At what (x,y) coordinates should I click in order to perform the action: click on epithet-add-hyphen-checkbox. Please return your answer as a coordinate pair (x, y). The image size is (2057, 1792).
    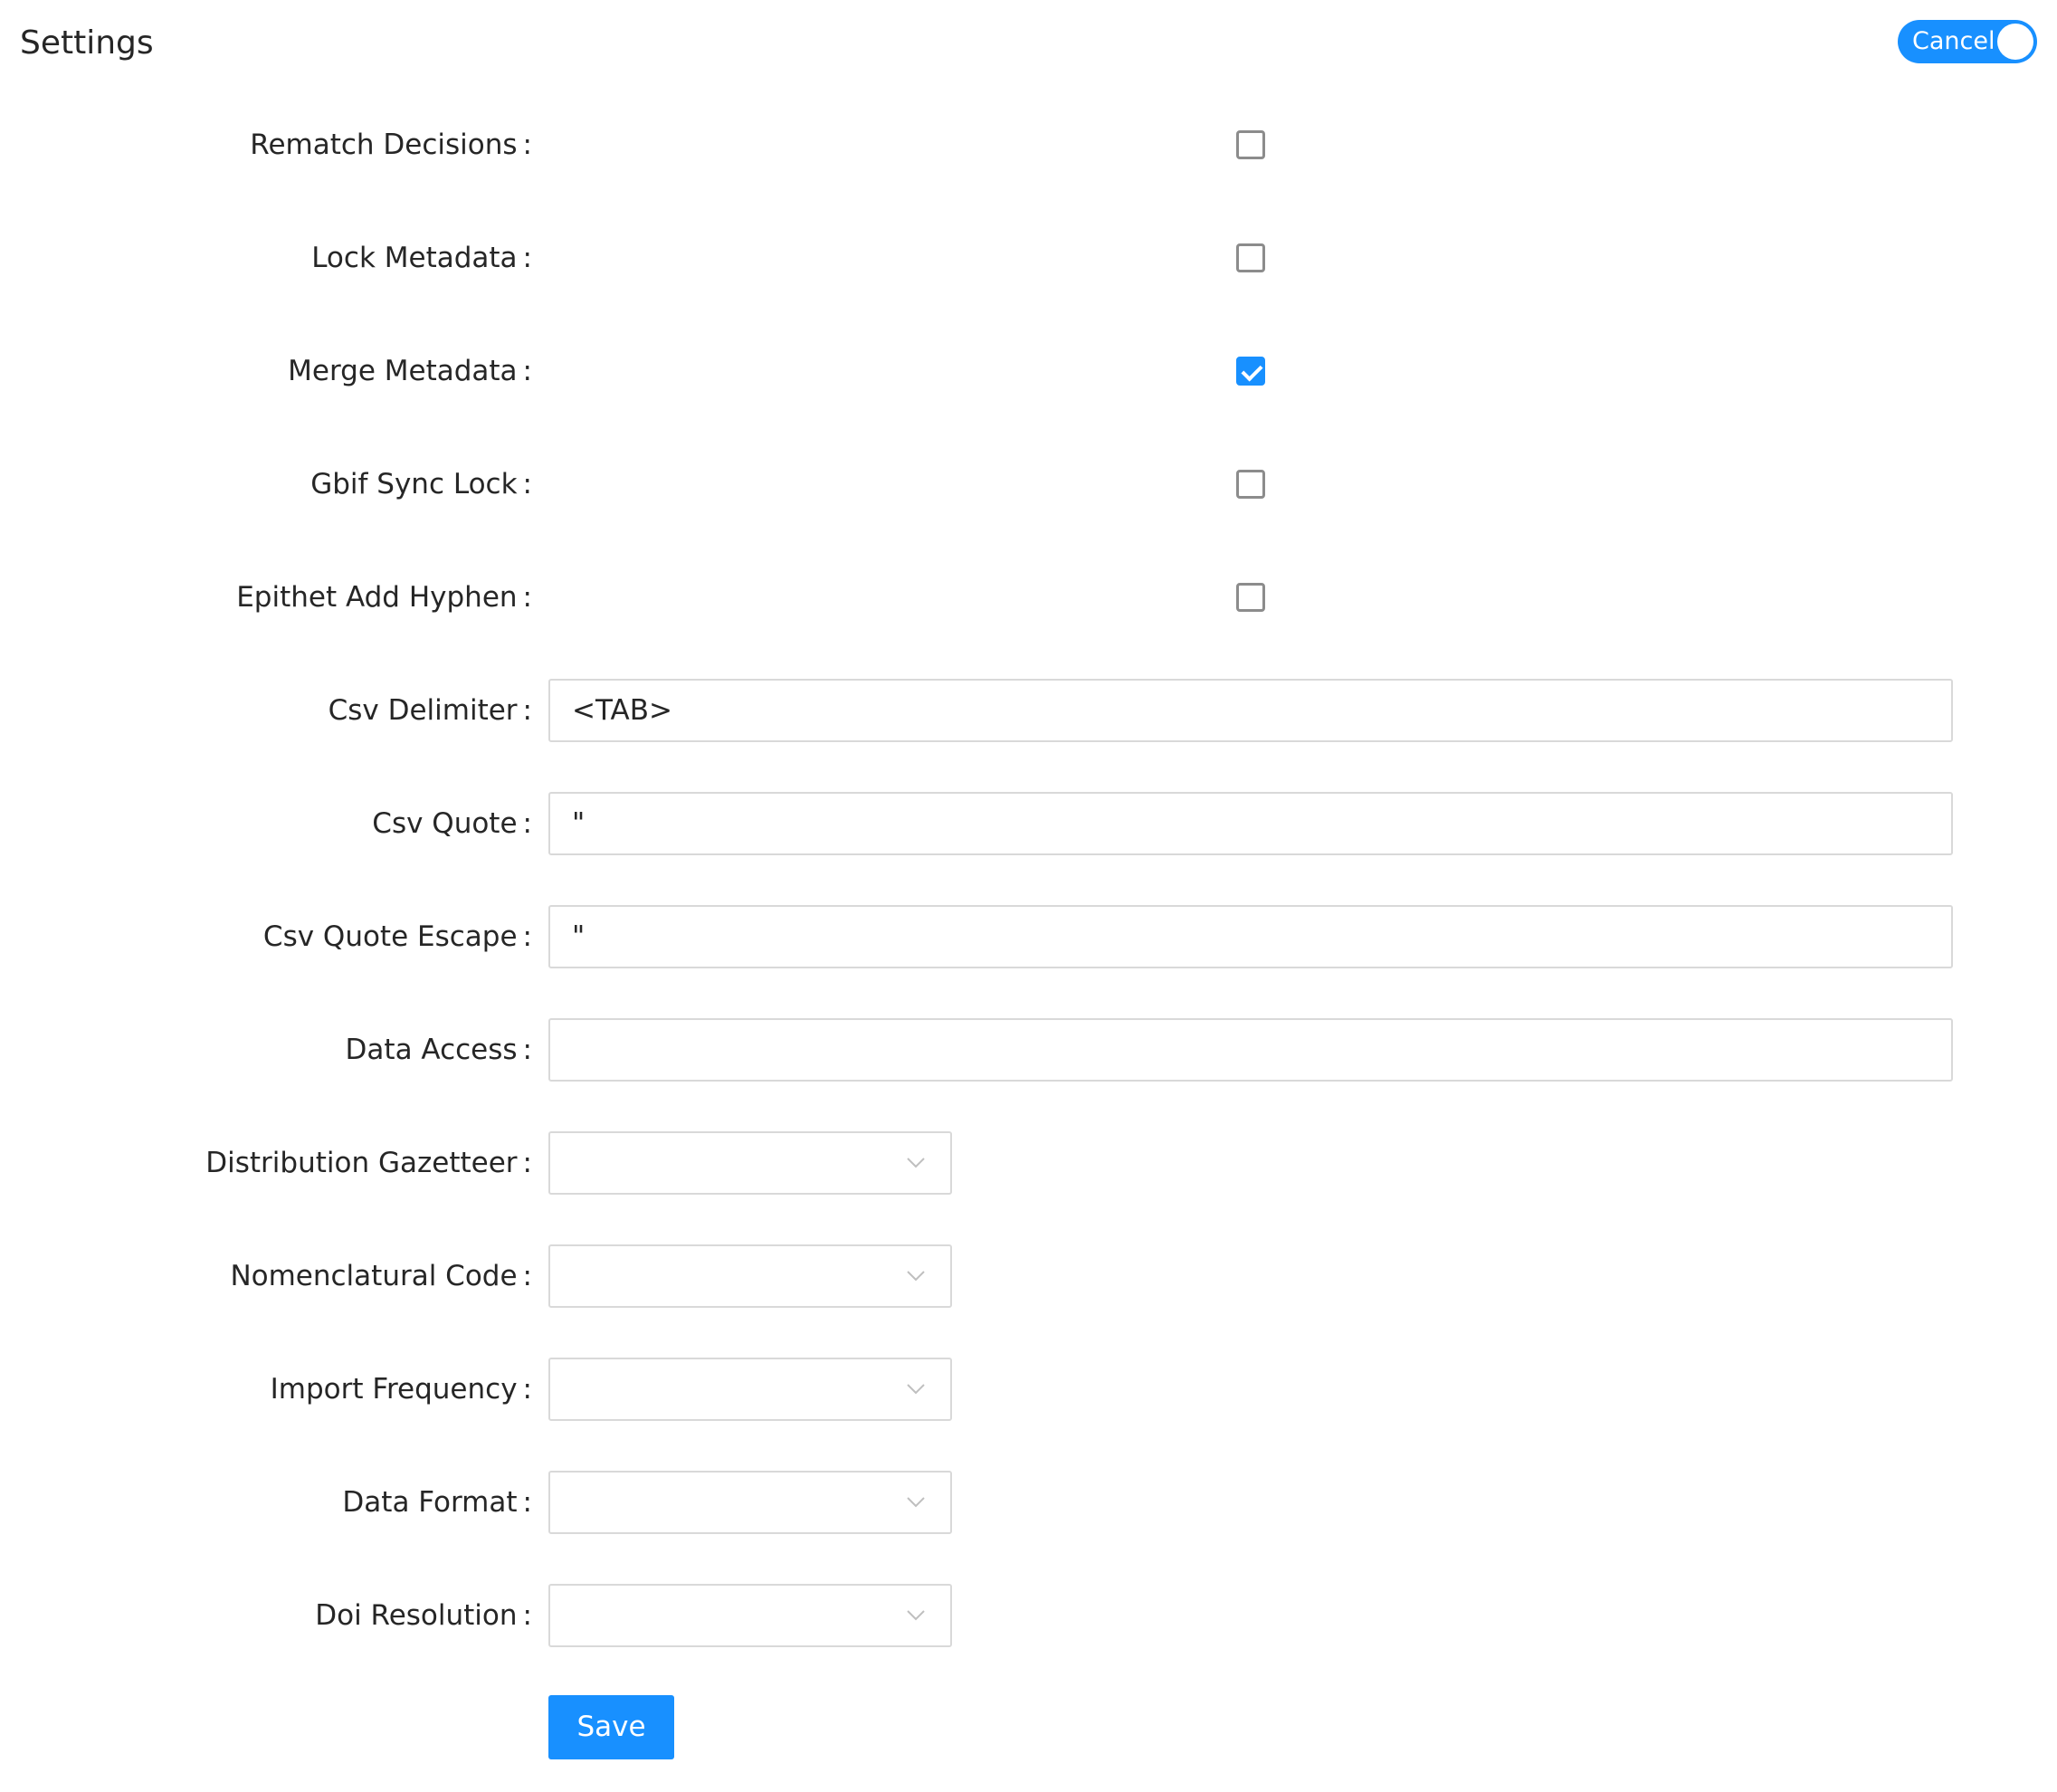
    Looking at the image, I should click on (1250, 597).